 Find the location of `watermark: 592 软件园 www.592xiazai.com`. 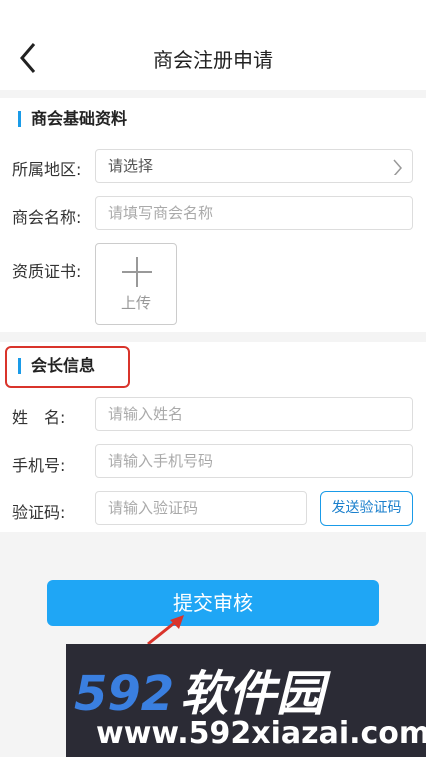

watermark: 592 软件园 www.592xiazai.com is located at coordinates (246, 700).